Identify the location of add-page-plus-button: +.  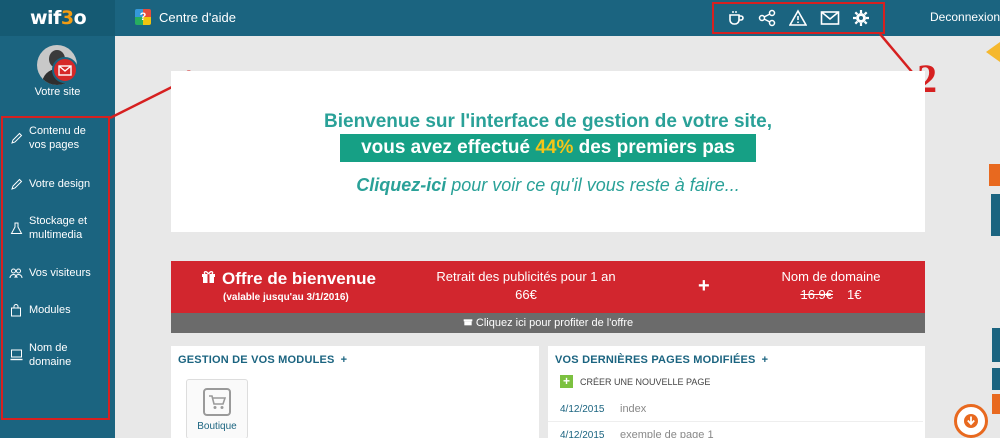
(765, 360).